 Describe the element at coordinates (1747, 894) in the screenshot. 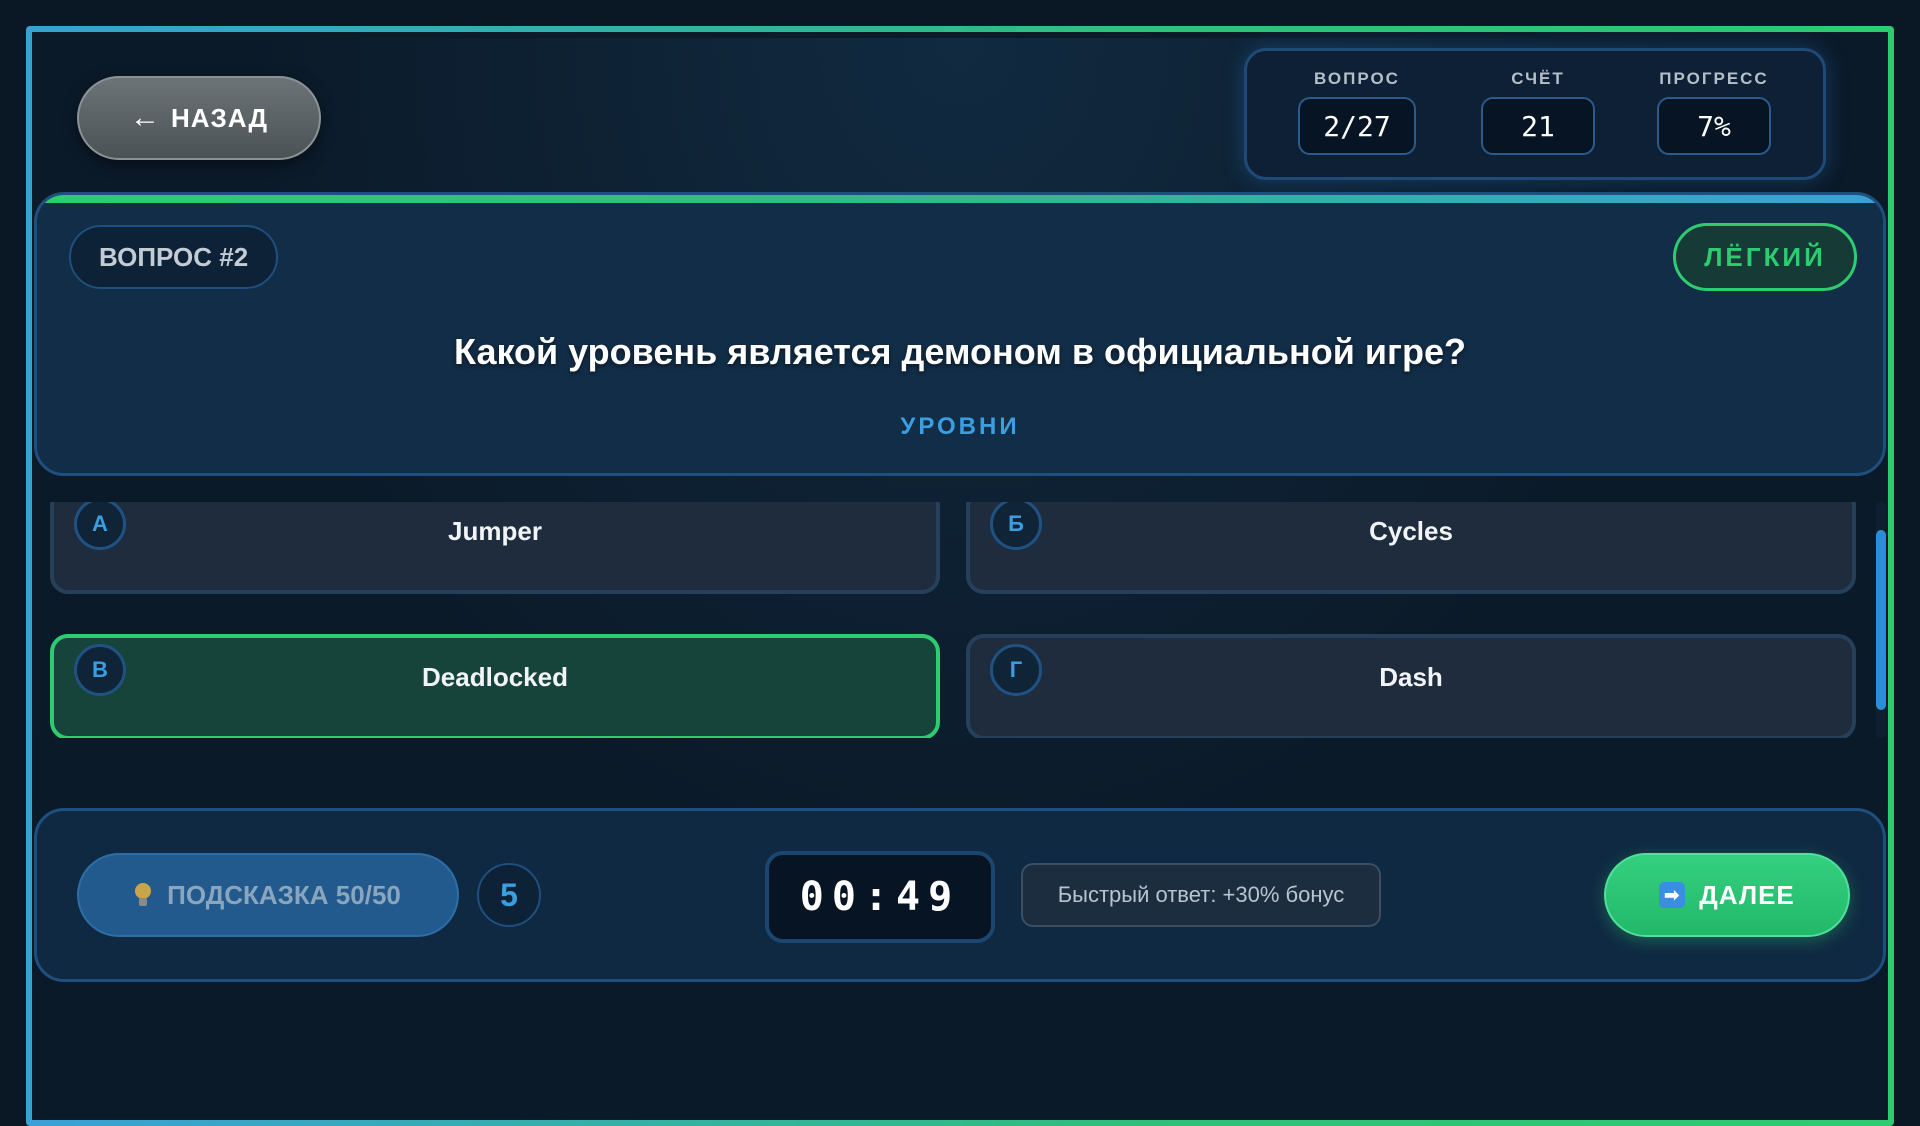

I see `next-button-label: ДАЛЕЕ` at that location.